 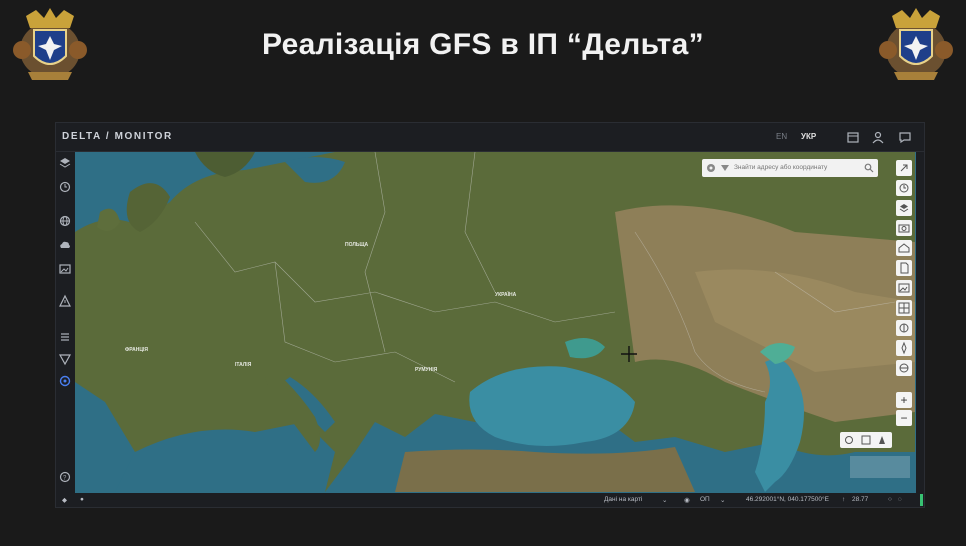 I want to click on history-icon, so click(x=65, y=187).